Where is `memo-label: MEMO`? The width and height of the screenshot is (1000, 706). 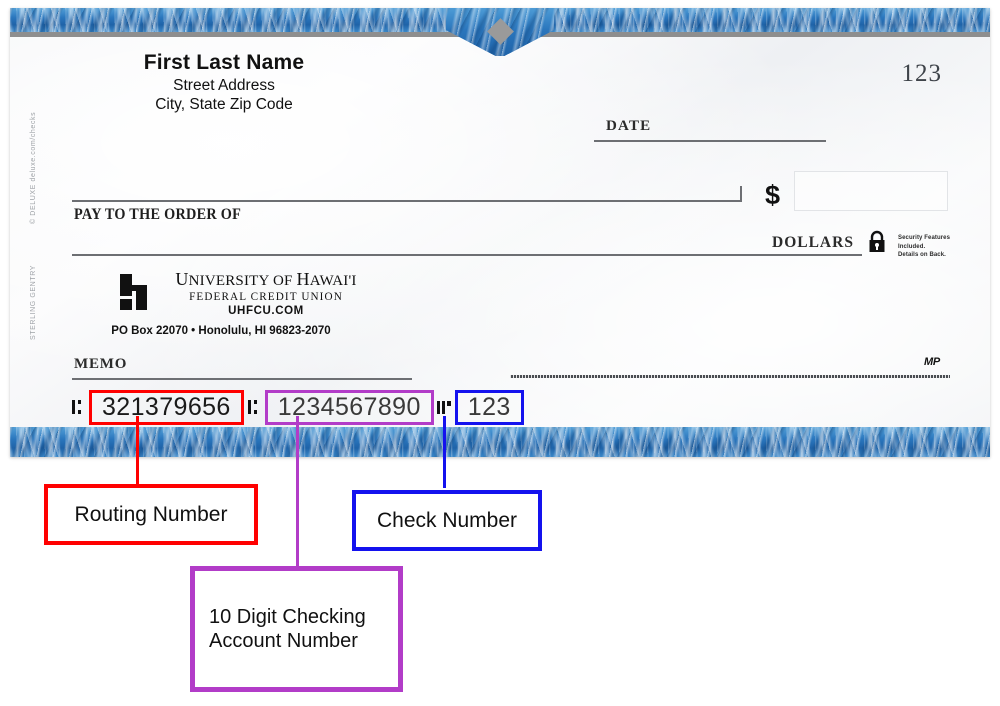
memo-label: MEMO is located at coordinates (101, 364).